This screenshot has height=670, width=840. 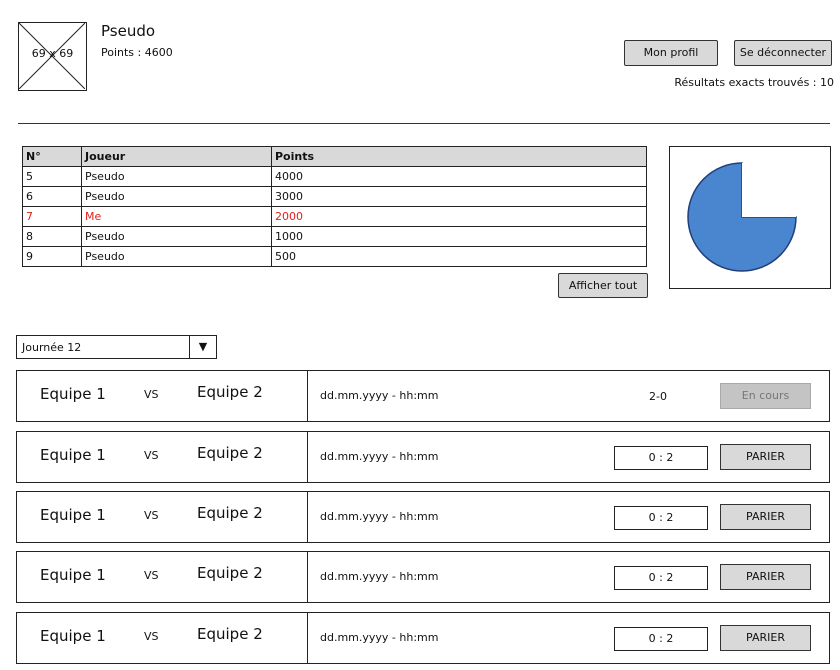 I want to click on cell-rank: 7, so click(x=52, y=216).